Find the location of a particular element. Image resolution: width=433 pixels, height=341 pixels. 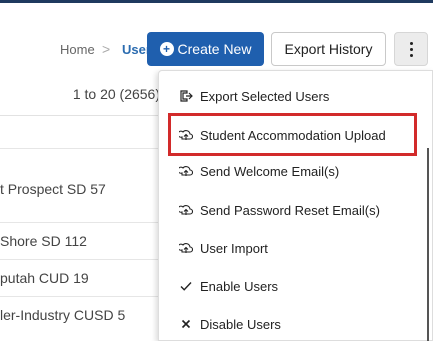

scrollbar is located at coordinates (428, 244).